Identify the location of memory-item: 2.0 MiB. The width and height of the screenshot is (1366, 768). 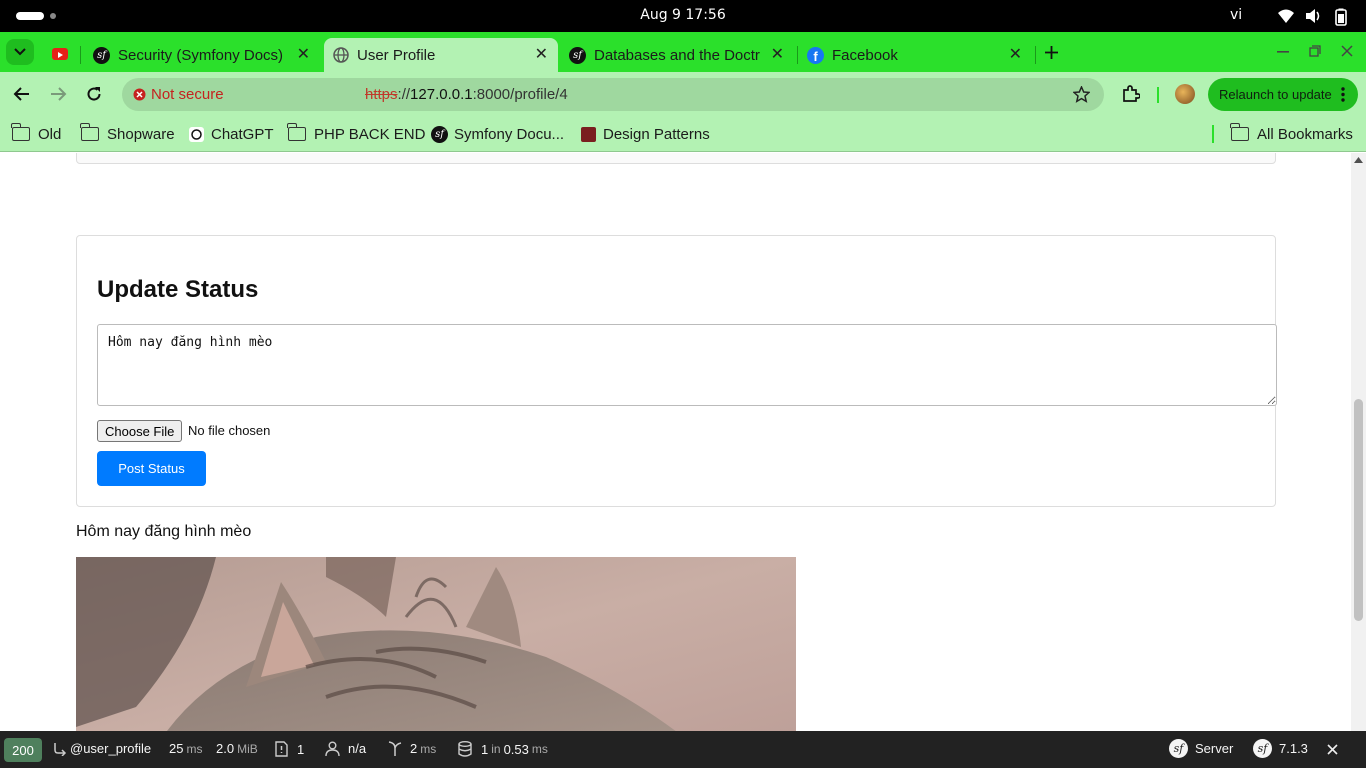
(237, 748).